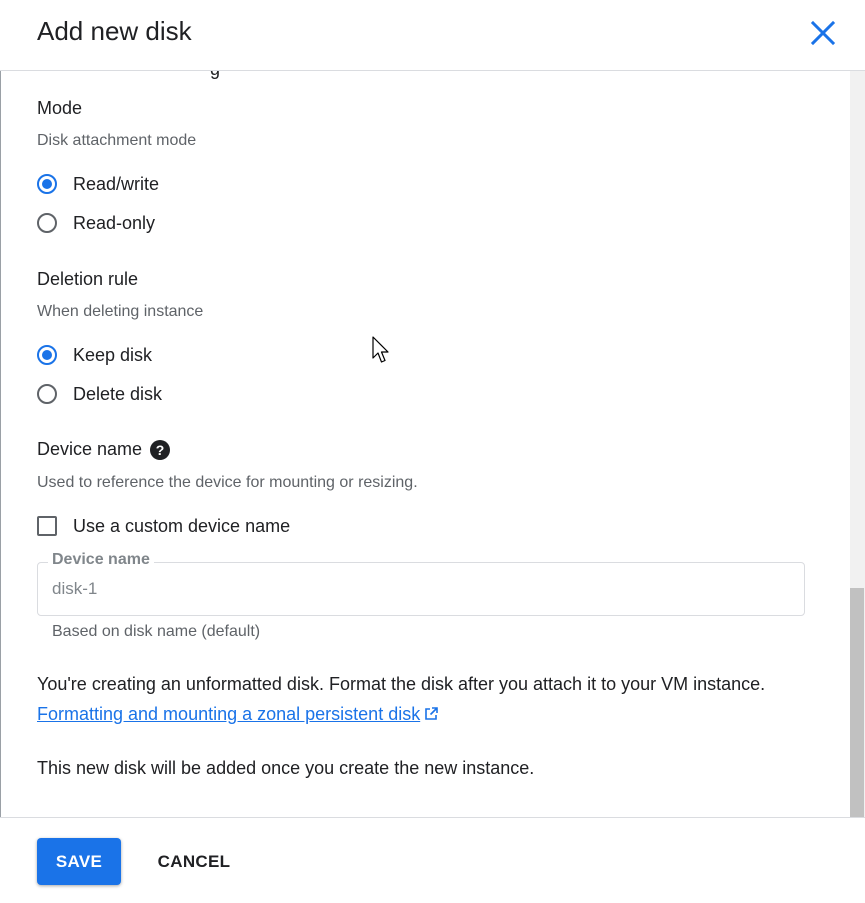 Image resolution: width=865 pixels, height=903 pixels. Describe the element at coordinates (116, 183) in the screenshot. I see `radio-label: Read/write` at that location.